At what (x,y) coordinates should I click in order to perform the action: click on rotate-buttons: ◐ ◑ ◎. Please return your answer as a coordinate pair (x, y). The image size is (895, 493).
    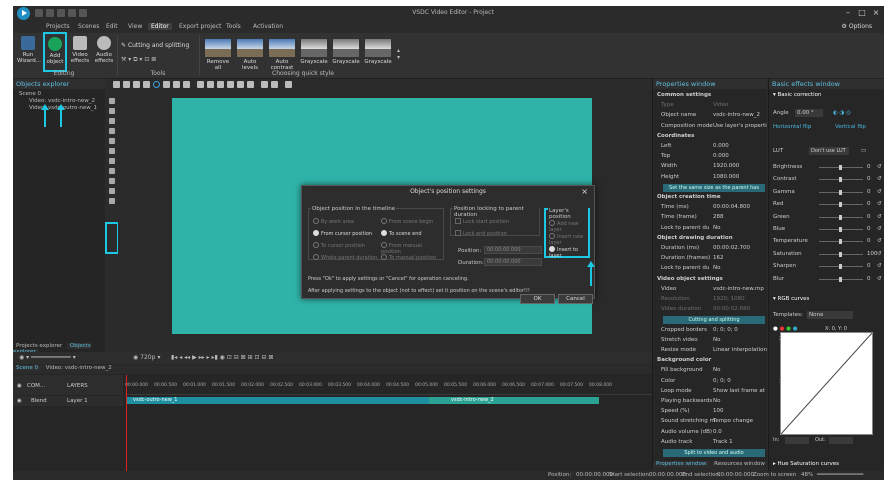
    Looking at the image, I should click on (842, 113).